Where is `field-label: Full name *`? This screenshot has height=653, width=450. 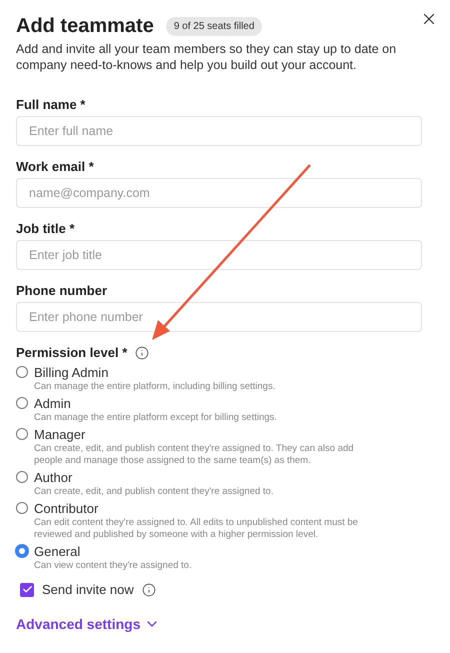
field-label: Full name * is located at coordinates (51, 105).